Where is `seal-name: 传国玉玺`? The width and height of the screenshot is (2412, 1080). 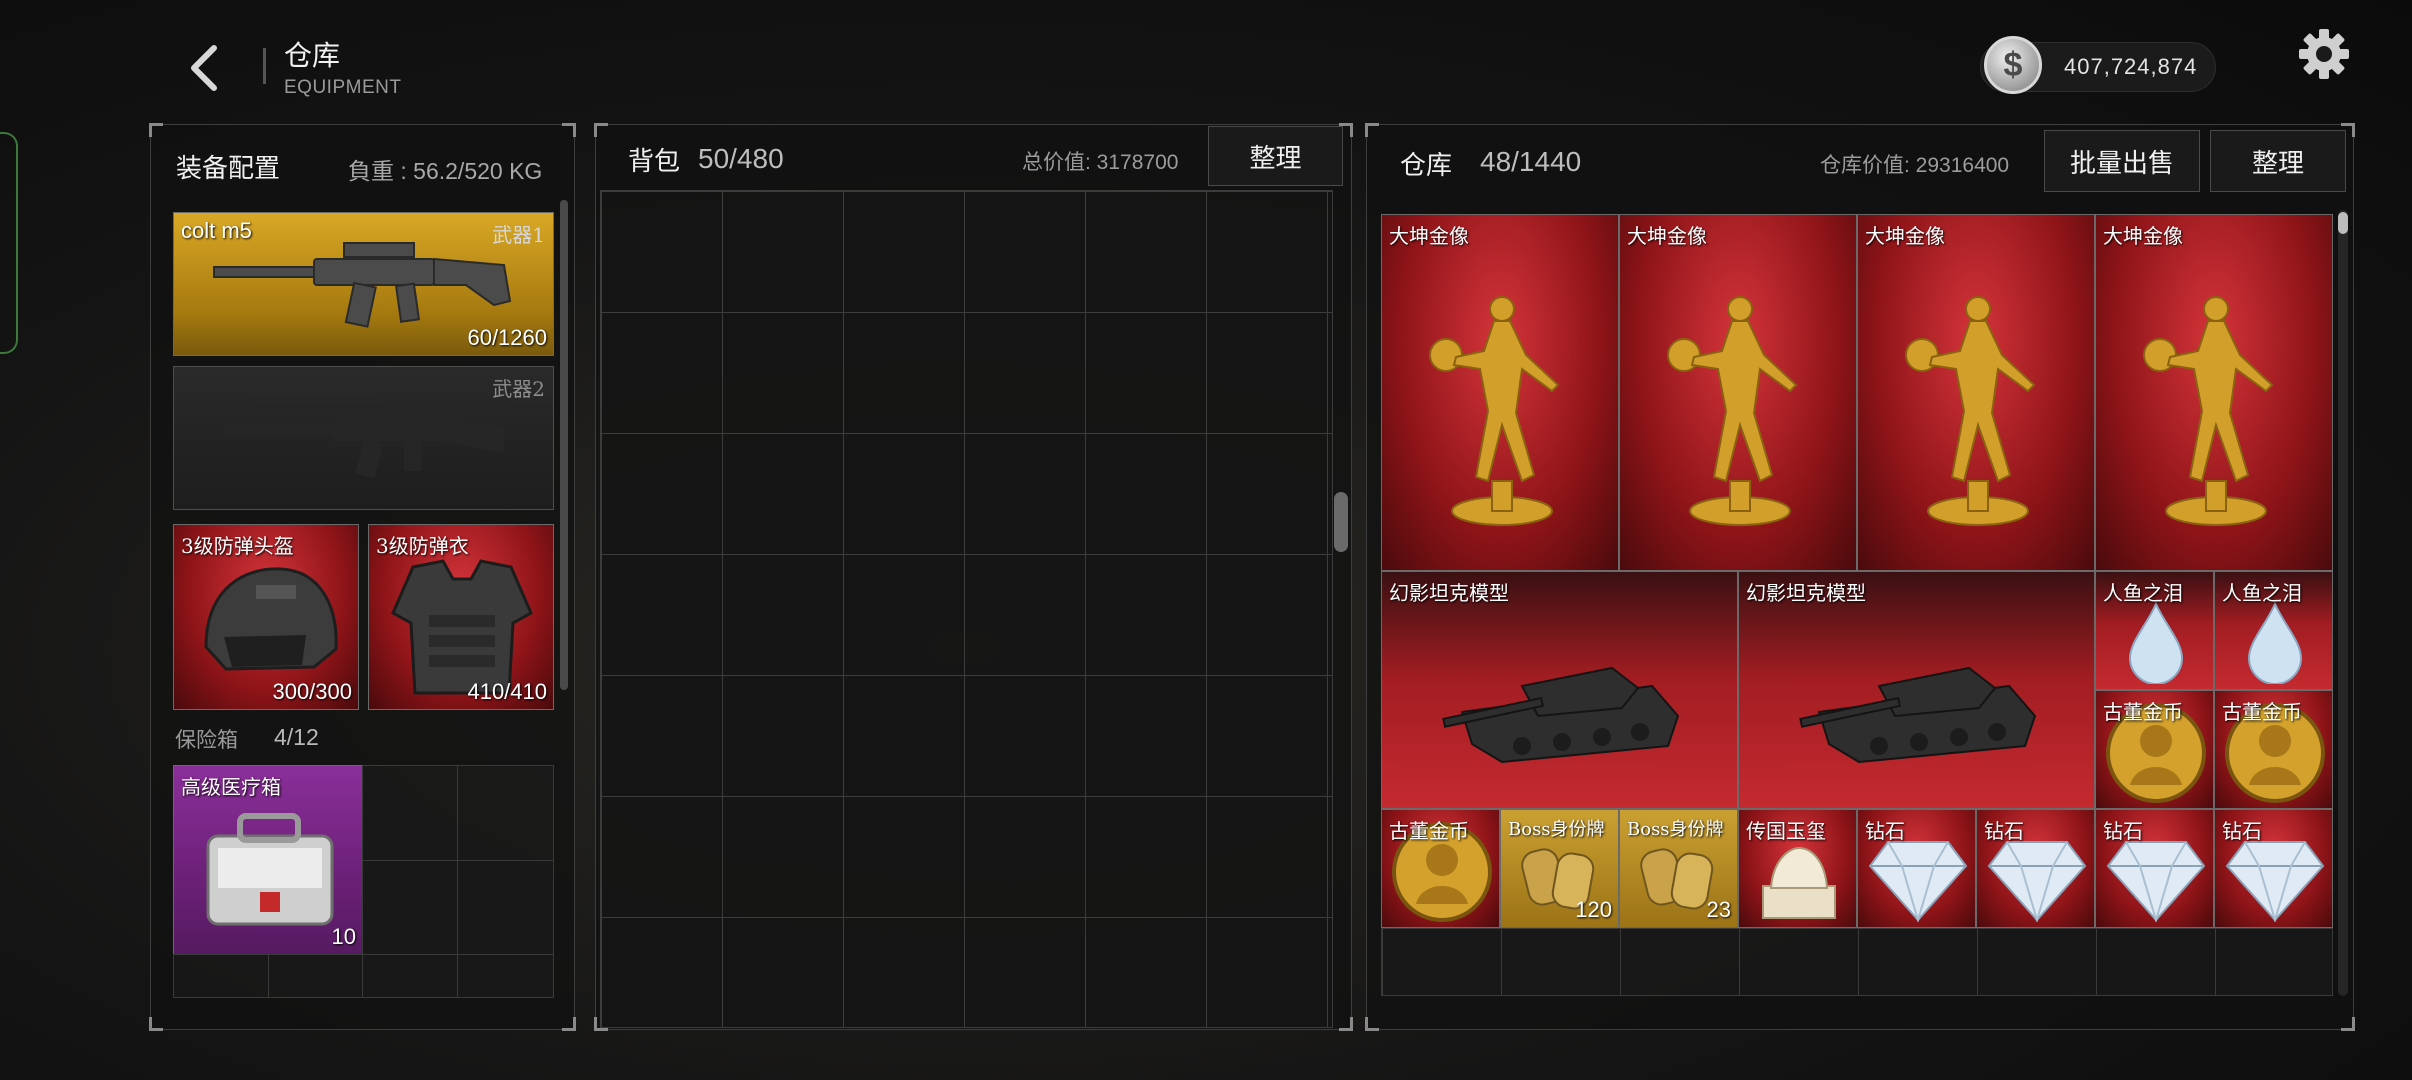 seal-name: 传国玉玺 is located at coordinates (1786, 831).